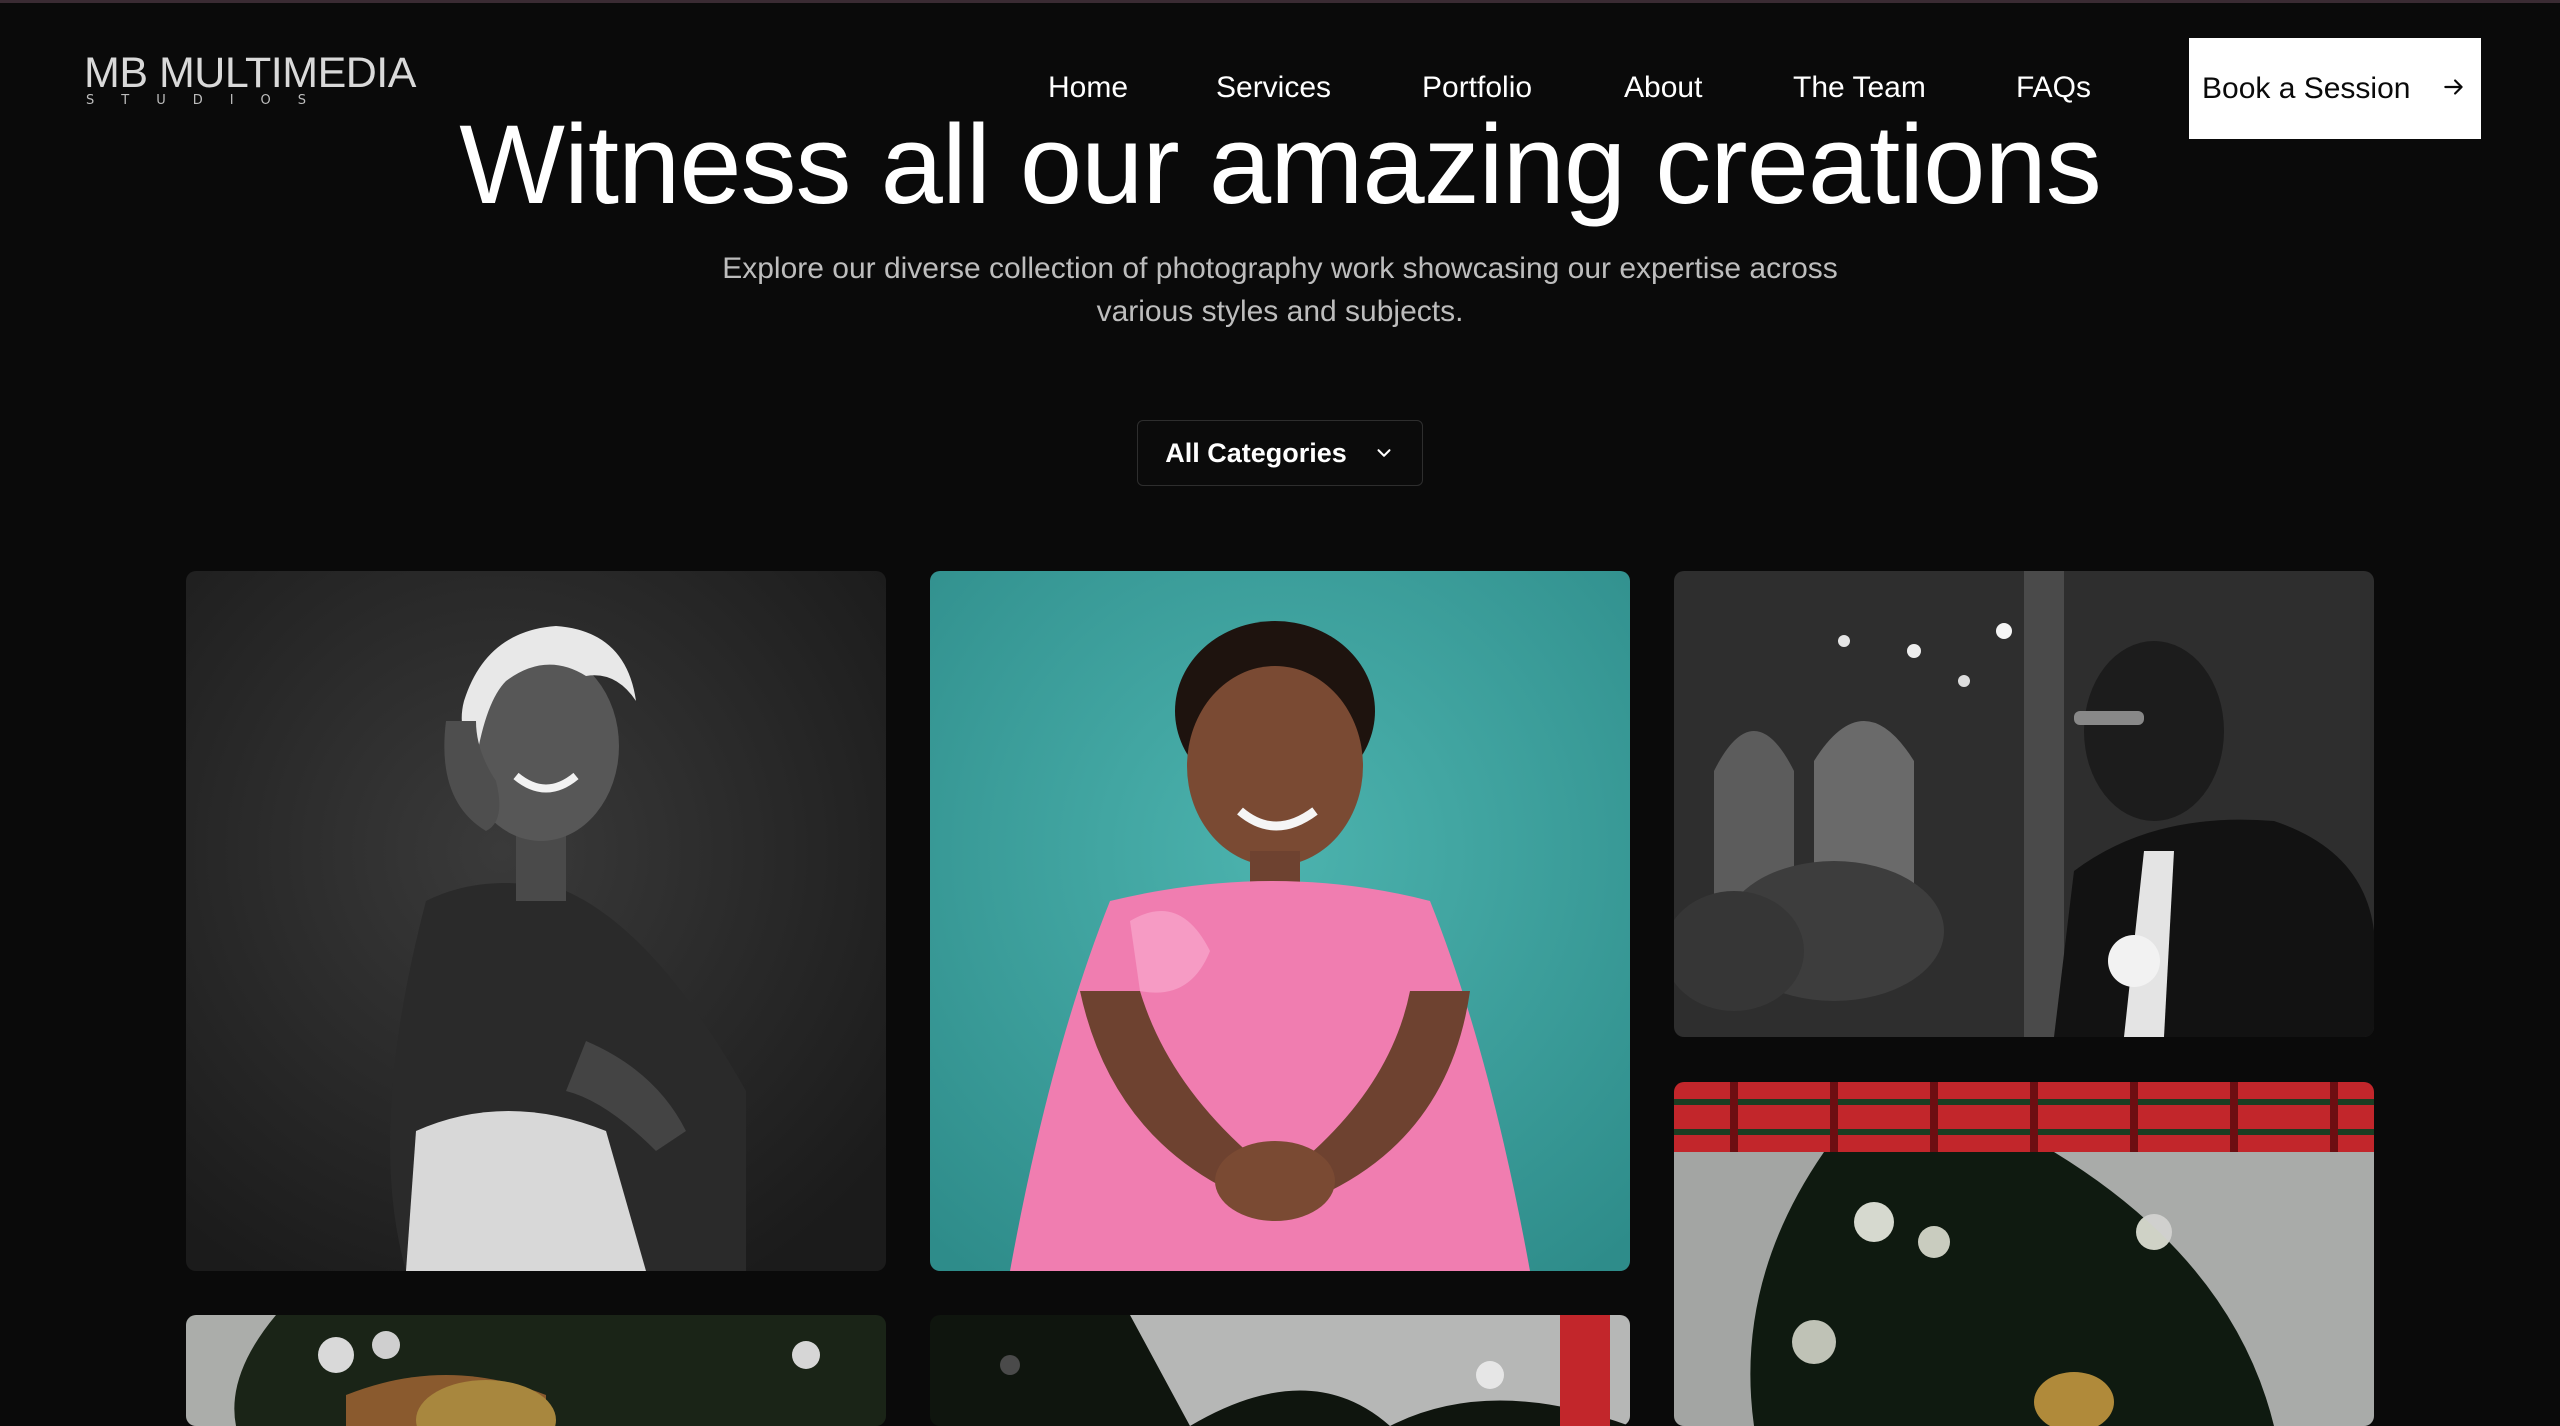 The width and height of the screenshot is (2560, 1426). Describe the element at coordinates (1280, 164) in the screenshot. I see `page-title: Witness all our amazing creations` at that location.